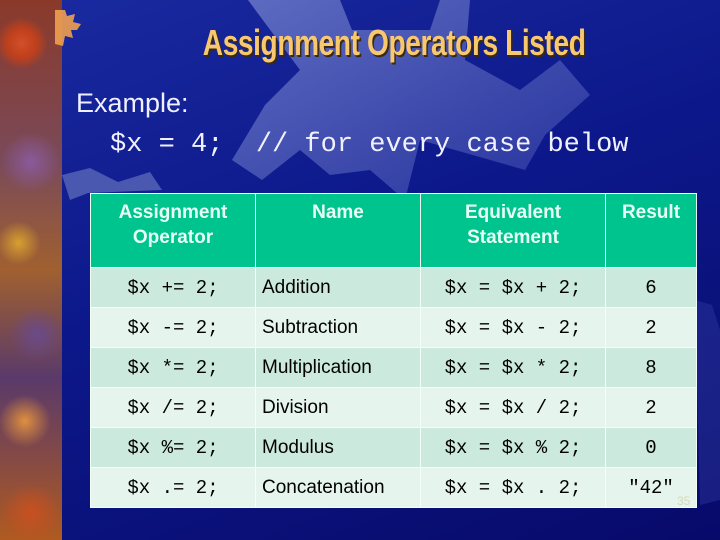 Image resolution: width=720 pixels, height=540 pixels. Describe the element at coordinates (338, 230) in the screenshot. I see `header-name: Name` at that location.